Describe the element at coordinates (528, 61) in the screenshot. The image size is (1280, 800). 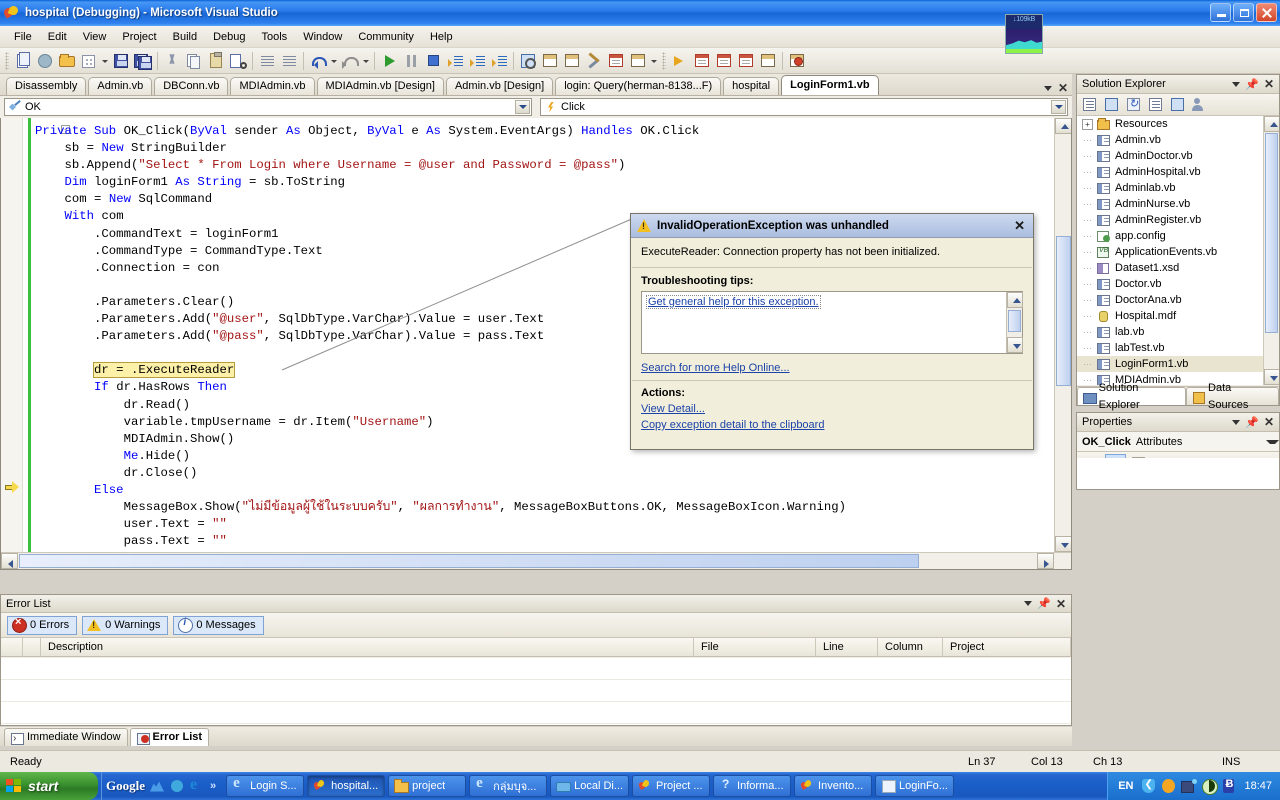
I see `find-symbol-icon` at that location.